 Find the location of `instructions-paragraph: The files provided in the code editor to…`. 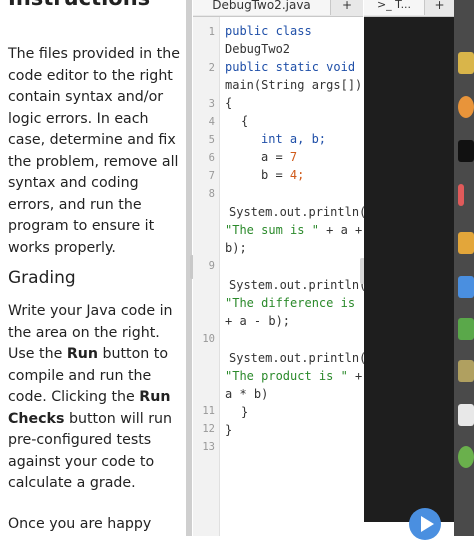

instructions-paragraph: The files provided in the code editor to… is located at coordinates (94, 151).